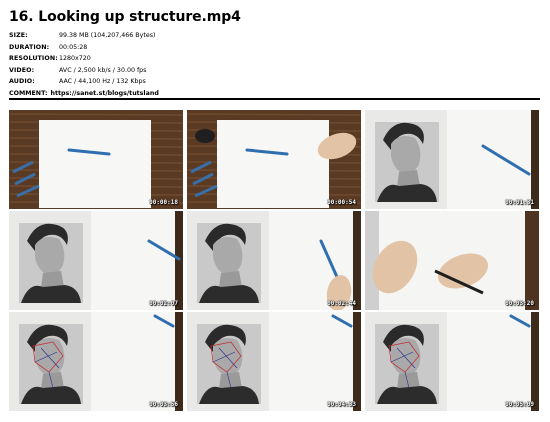  Describe the element at coordinates (102, 82) in the screenshot. I see `meta-value: AAC / 44,100 Hz / 132 Kbps` at that location.